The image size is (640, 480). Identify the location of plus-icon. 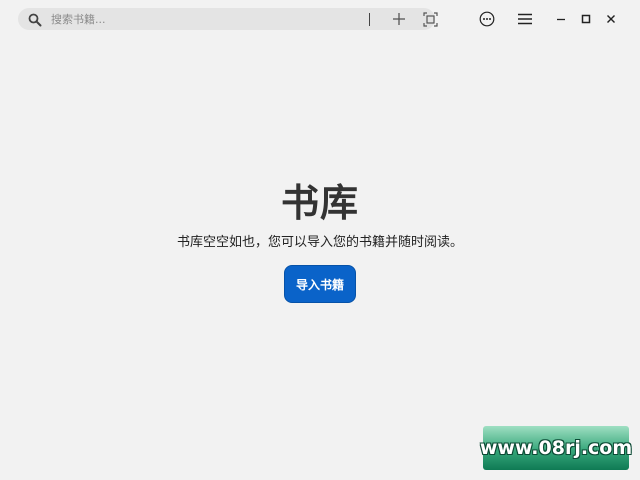
(399, 19).